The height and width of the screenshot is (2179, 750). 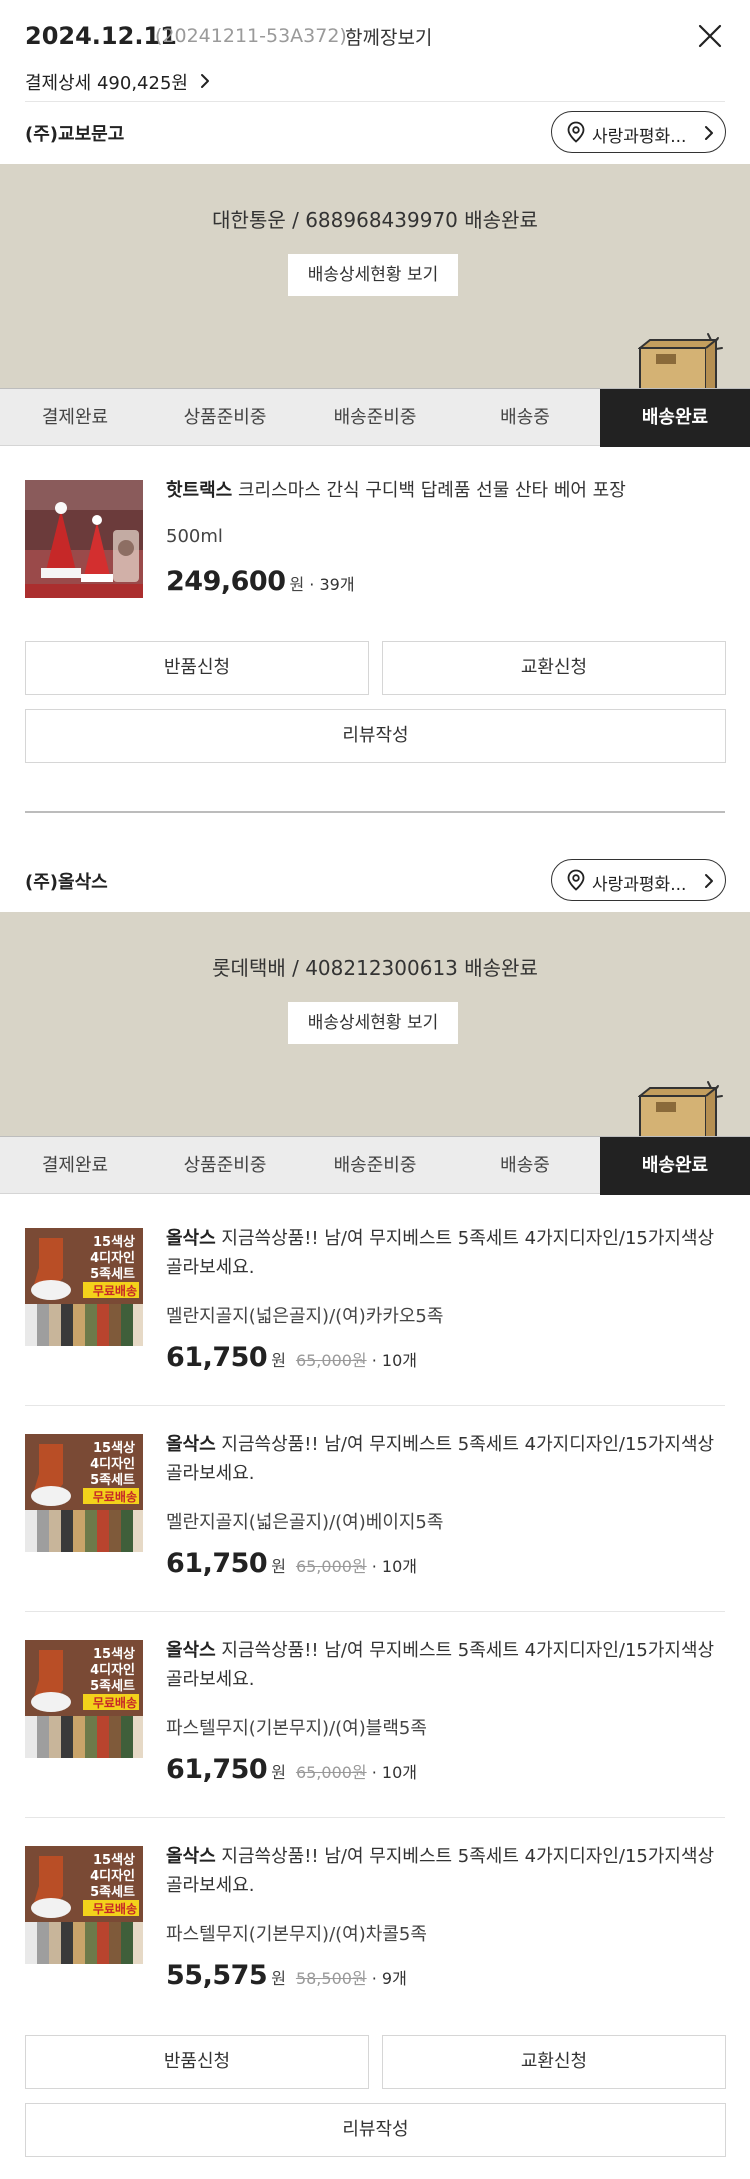 What do you see at coordinates (375, 220) in the screenshot?
I see `carrier-tracking-status: 대한통운 / 688968439970 배송완료` at bounding box center [375, 220].